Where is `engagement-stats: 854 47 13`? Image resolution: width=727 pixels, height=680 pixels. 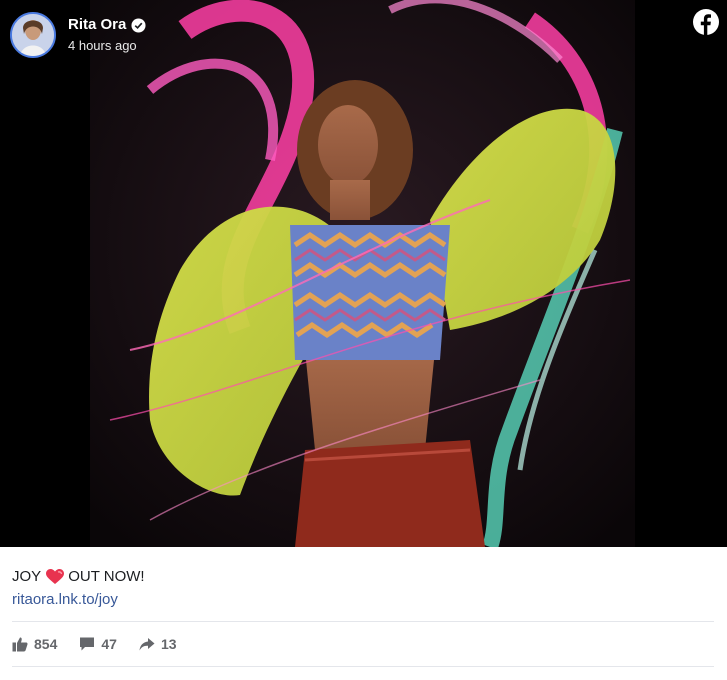
engagement-stats: 854 47 13 is located at coordinates (105, 644).